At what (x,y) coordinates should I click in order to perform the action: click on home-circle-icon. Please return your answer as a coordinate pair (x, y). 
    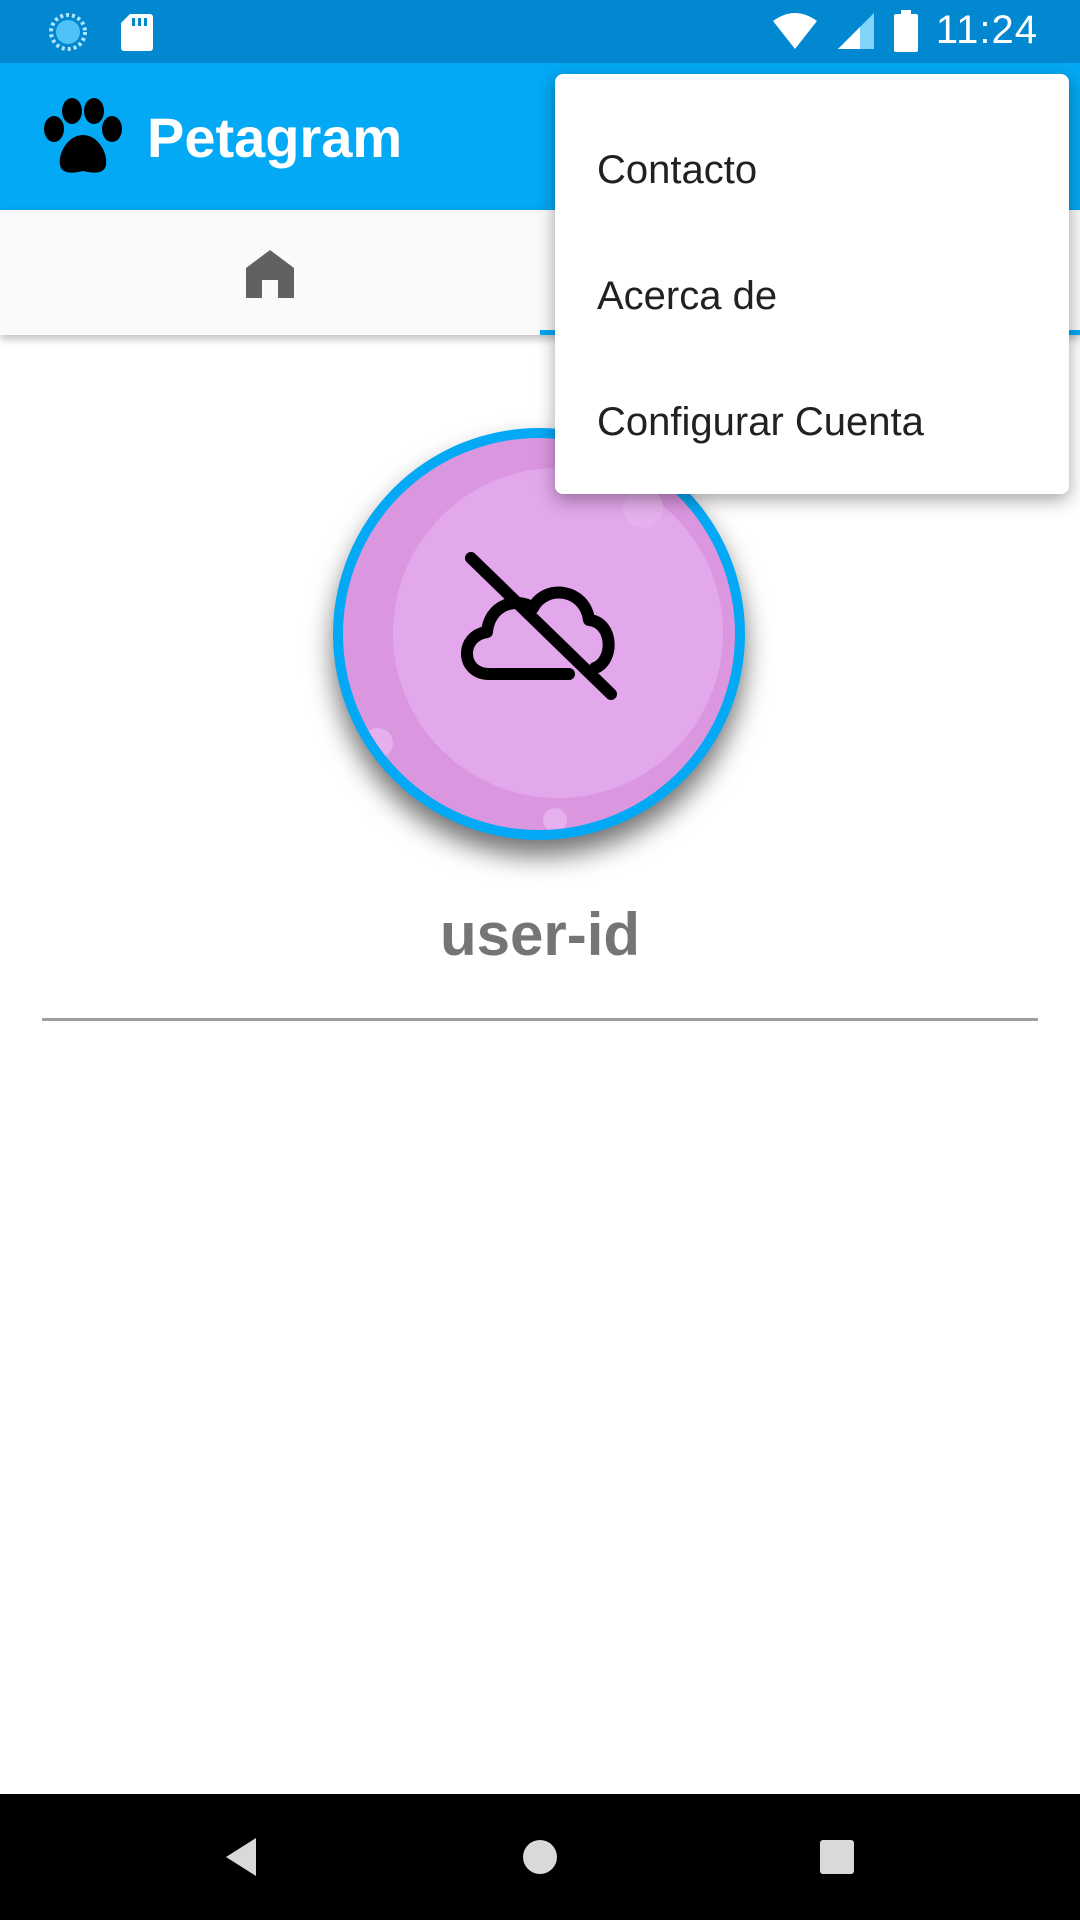
    Looking at the image, I should click on (540, 1857).